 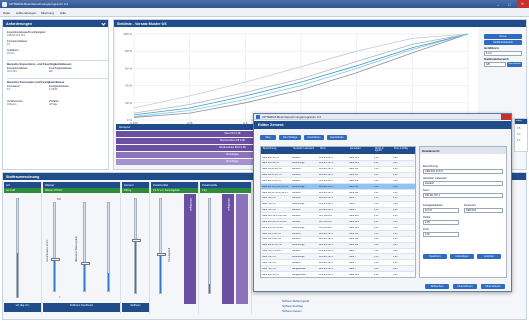 What do you see at coordinates (493, 286) in the screenshot?
I see `accept-button-2: Übernehmen` at bounding box center [493, 286].